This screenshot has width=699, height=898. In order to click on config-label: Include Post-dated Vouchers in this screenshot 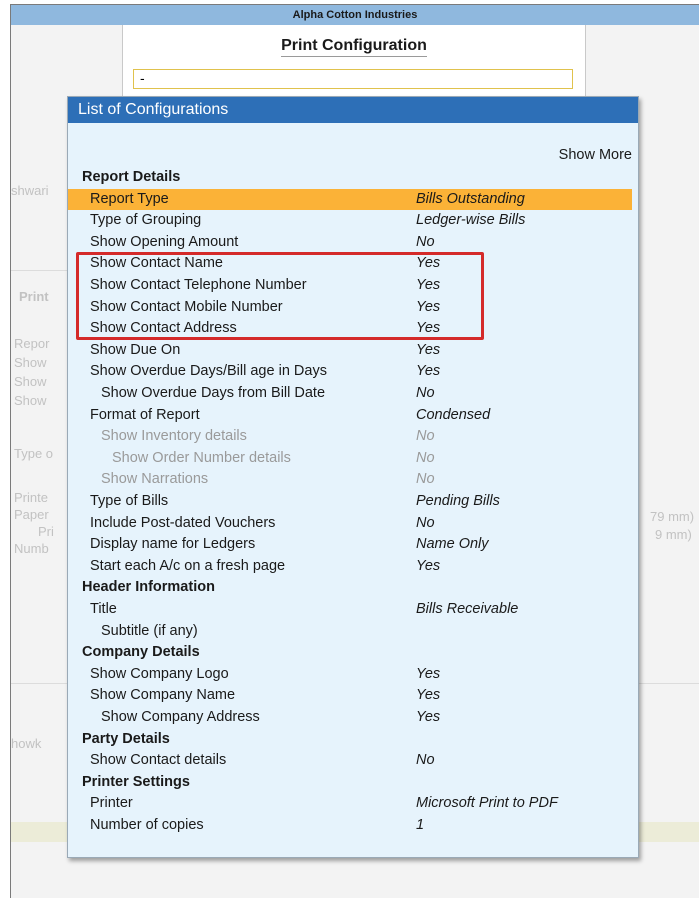, I will do `click(183, 522)`.